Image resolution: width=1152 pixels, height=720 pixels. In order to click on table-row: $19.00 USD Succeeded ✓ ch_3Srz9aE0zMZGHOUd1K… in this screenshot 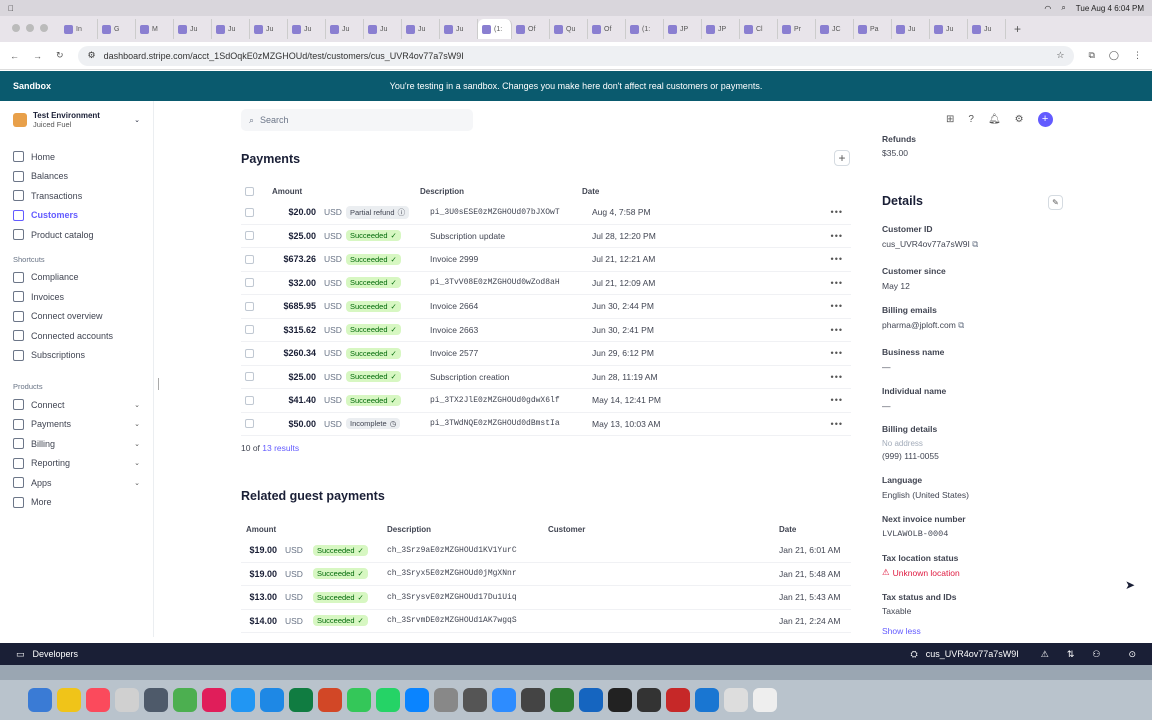, I will do `click(546, 551)`.